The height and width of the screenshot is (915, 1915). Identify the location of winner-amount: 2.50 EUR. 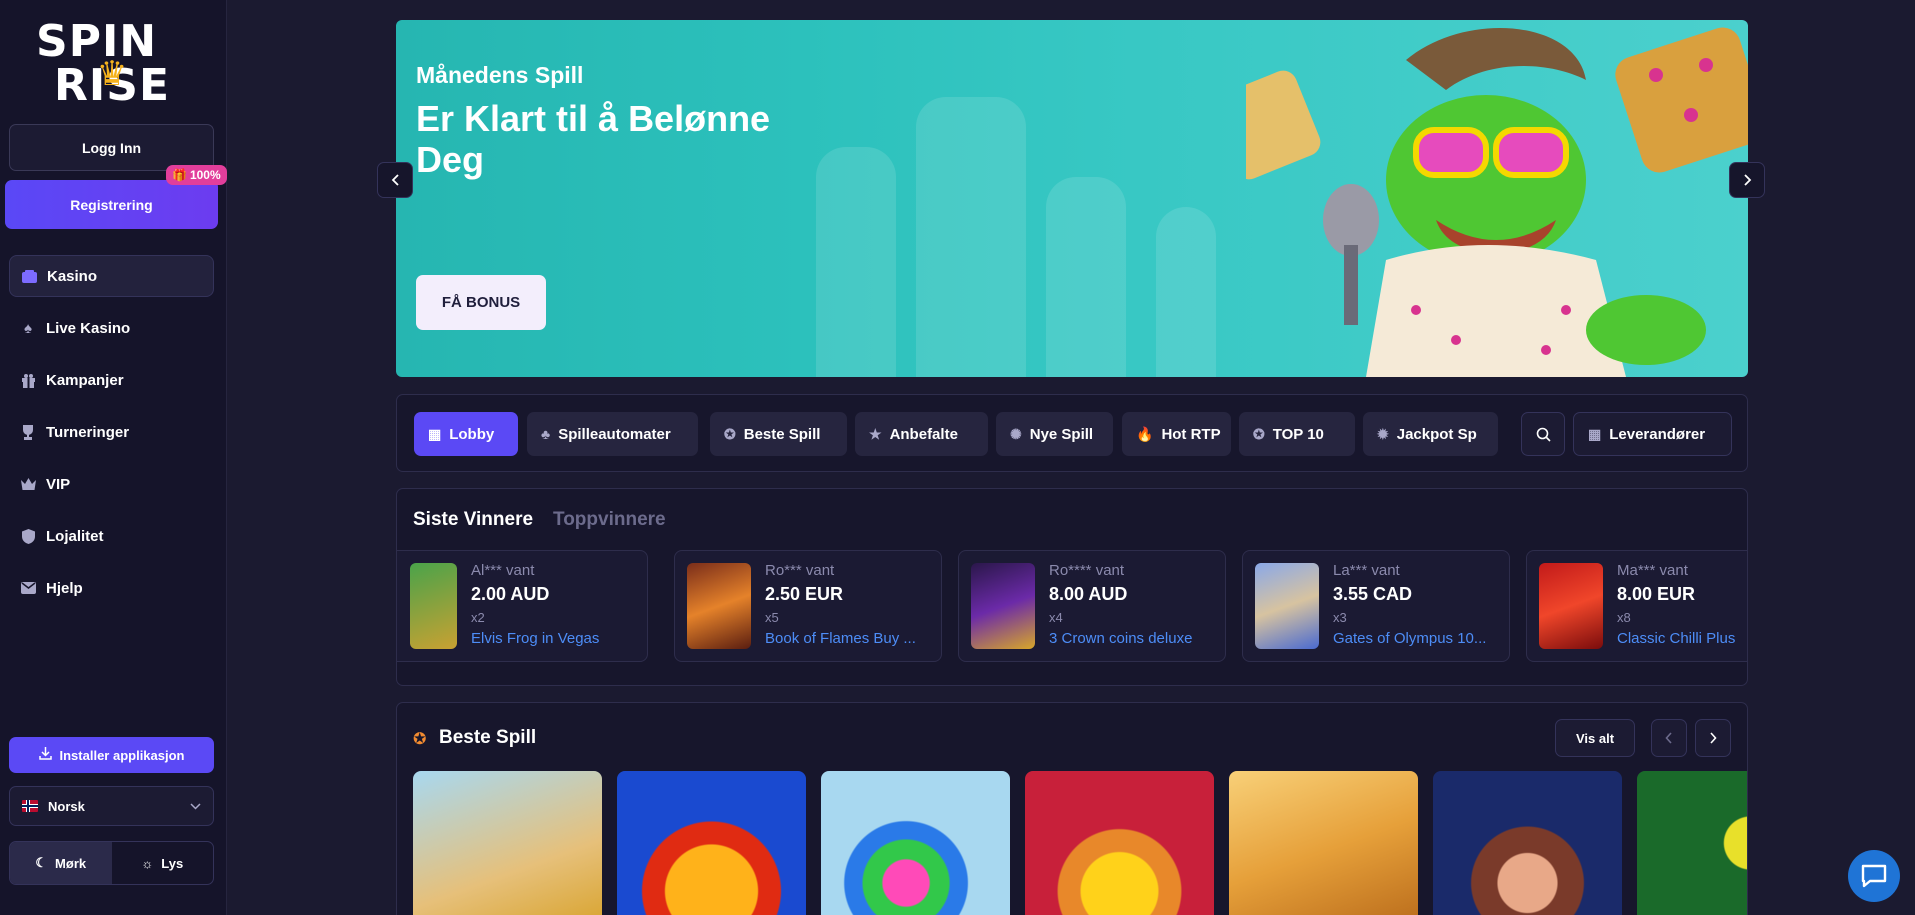
(804, 594).